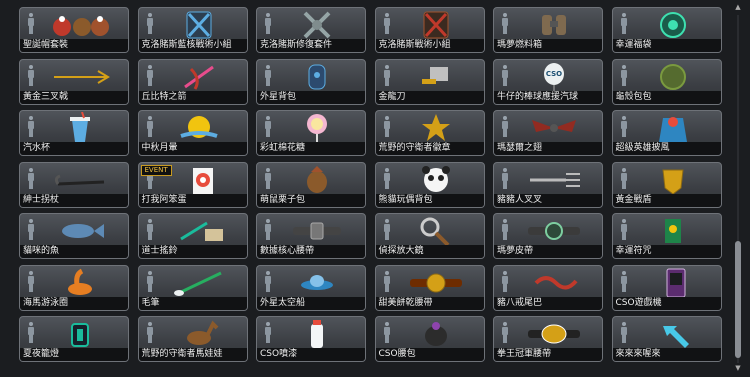 Image resolution: width=750 pixels, height=377 pixels. Describe the element at coordinates (192, 339) in the screenshot. I see `item-slot: 荒野的守衛者馬娃娃` at that location.